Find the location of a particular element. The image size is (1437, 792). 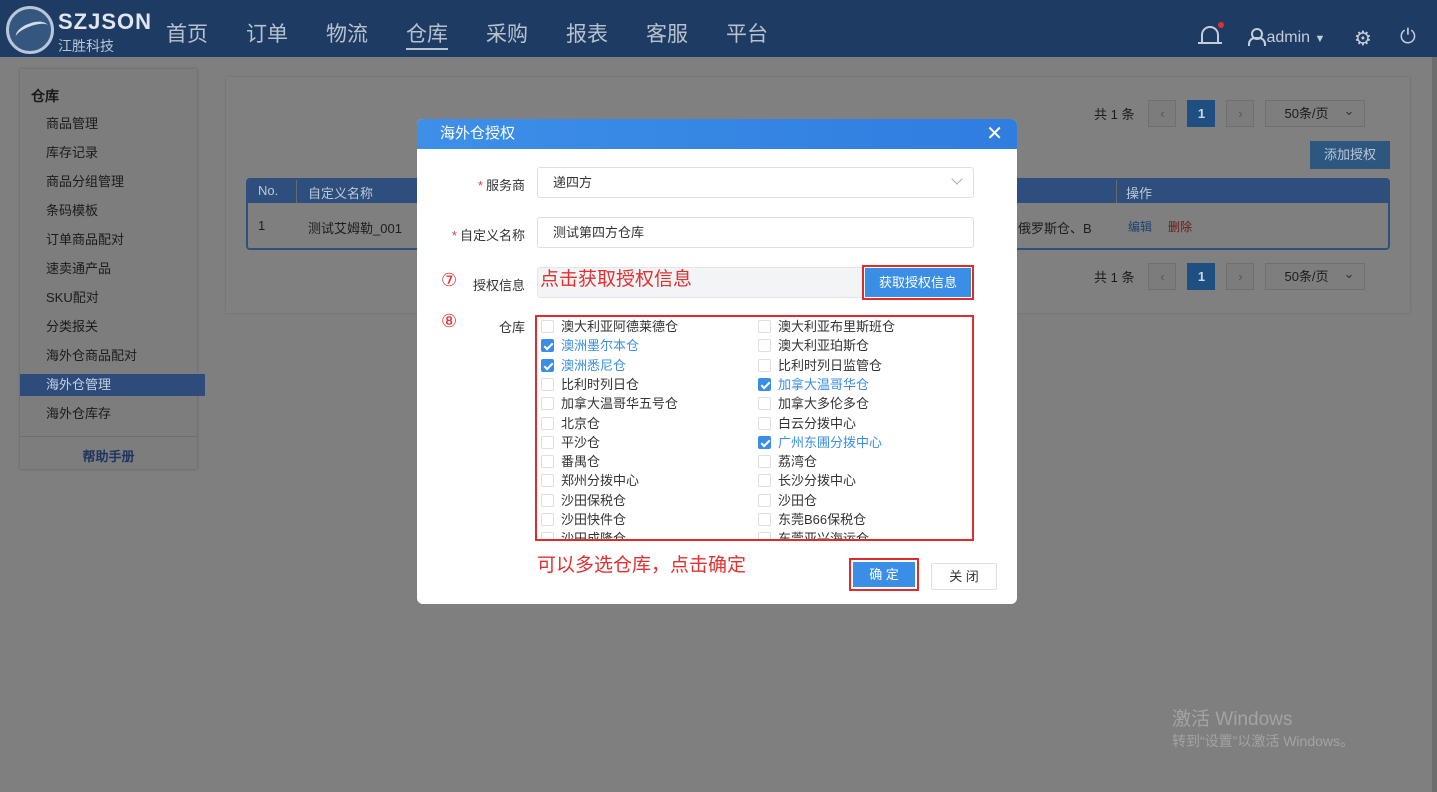

warehouse-checkbox-item: 东莞亚兴海运仓 is located at coordinates (811, 534).